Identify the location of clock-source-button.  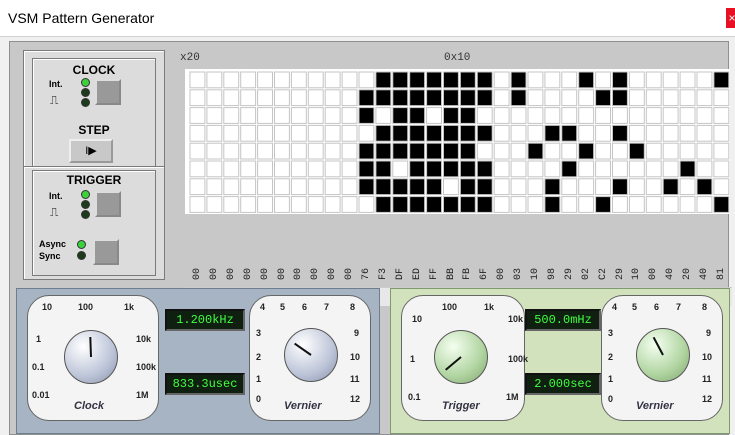
(108, 92).